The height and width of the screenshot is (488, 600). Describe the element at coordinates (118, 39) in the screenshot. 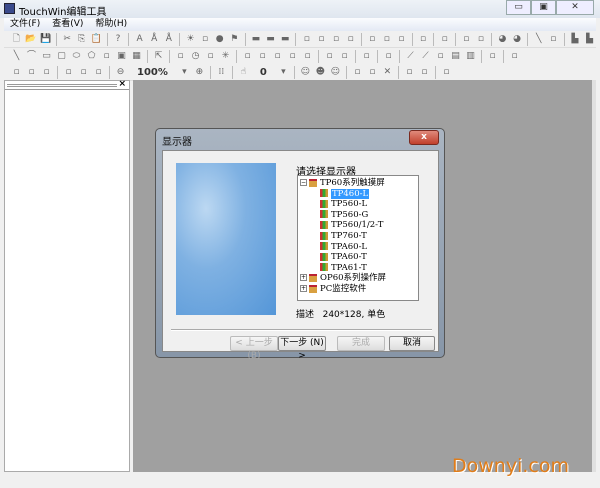

I see `help-icon: ?` at that location.